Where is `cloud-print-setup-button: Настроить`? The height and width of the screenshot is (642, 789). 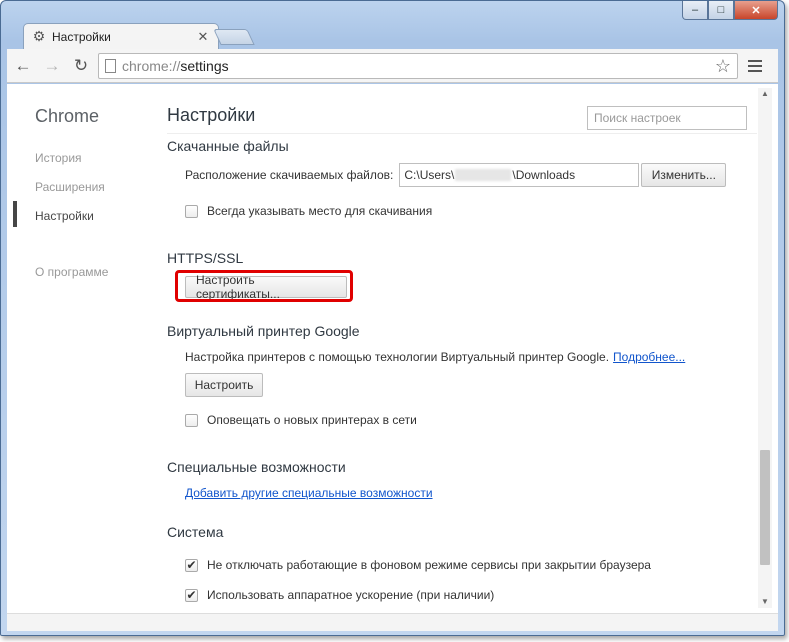 cloud-print-setup-button: Настроить is located at coordinates (224, 385).